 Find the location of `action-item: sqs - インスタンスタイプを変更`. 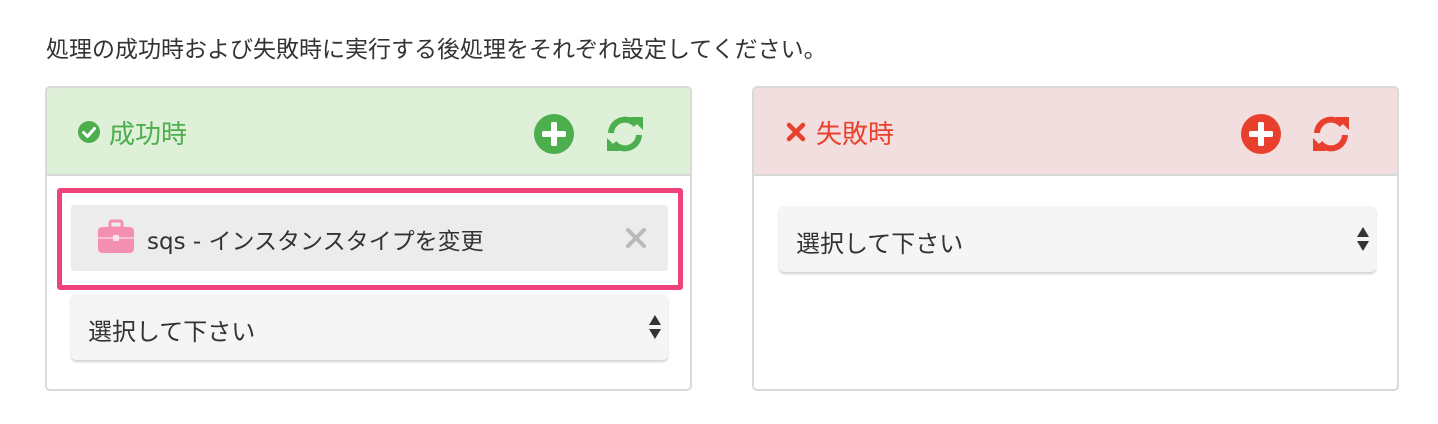

action-item: sqs - インスタンスタイプを変更 is located at coordinates (369, 238).